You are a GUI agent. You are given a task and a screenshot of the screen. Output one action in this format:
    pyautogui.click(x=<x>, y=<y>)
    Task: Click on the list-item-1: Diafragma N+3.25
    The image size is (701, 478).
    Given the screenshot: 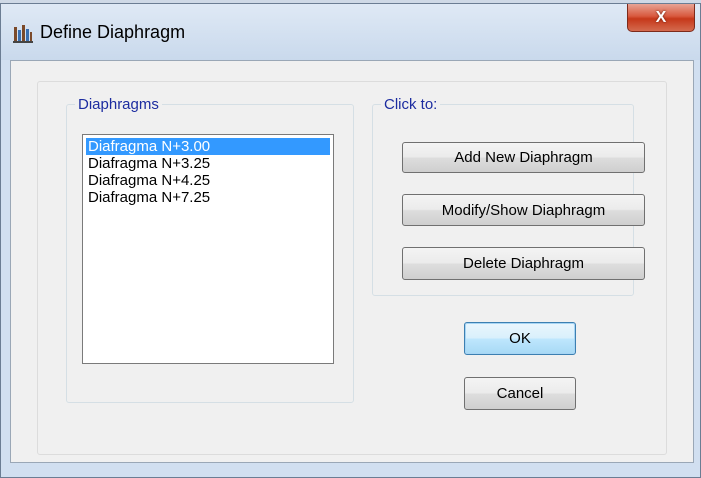 What is the action you would take?
    pyautogui.click(x=208, y=163)
    